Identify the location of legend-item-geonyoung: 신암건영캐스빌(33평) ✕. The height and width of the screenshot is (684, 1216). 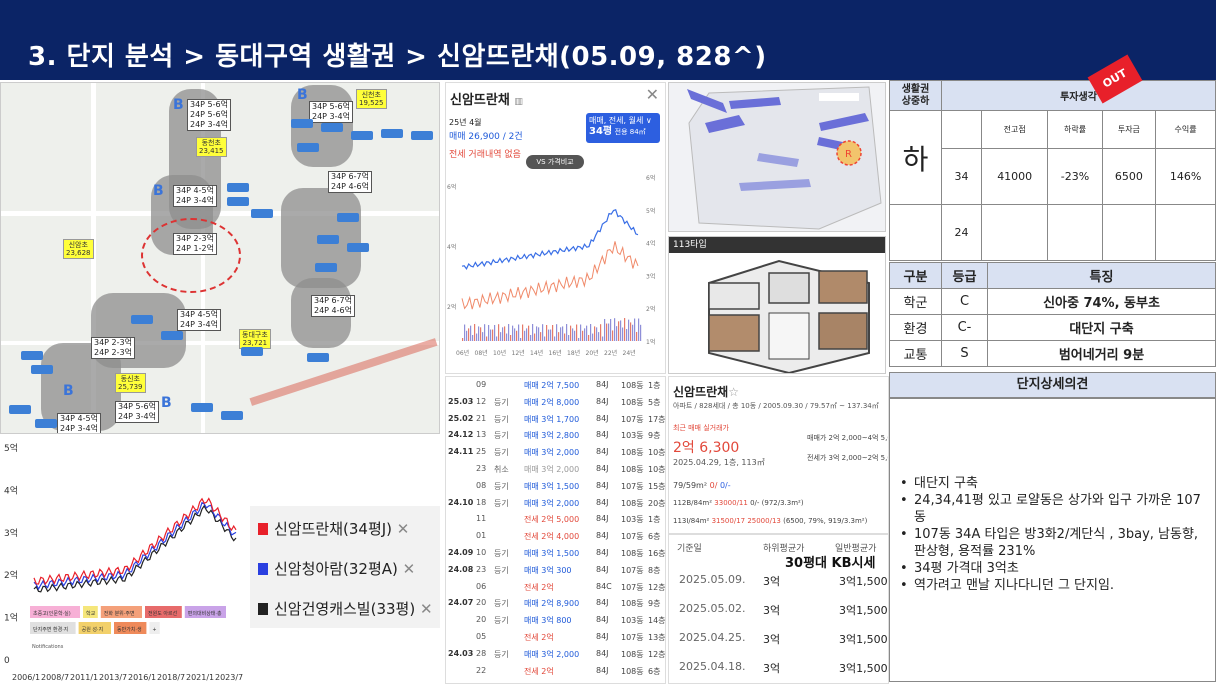
(345, 608).